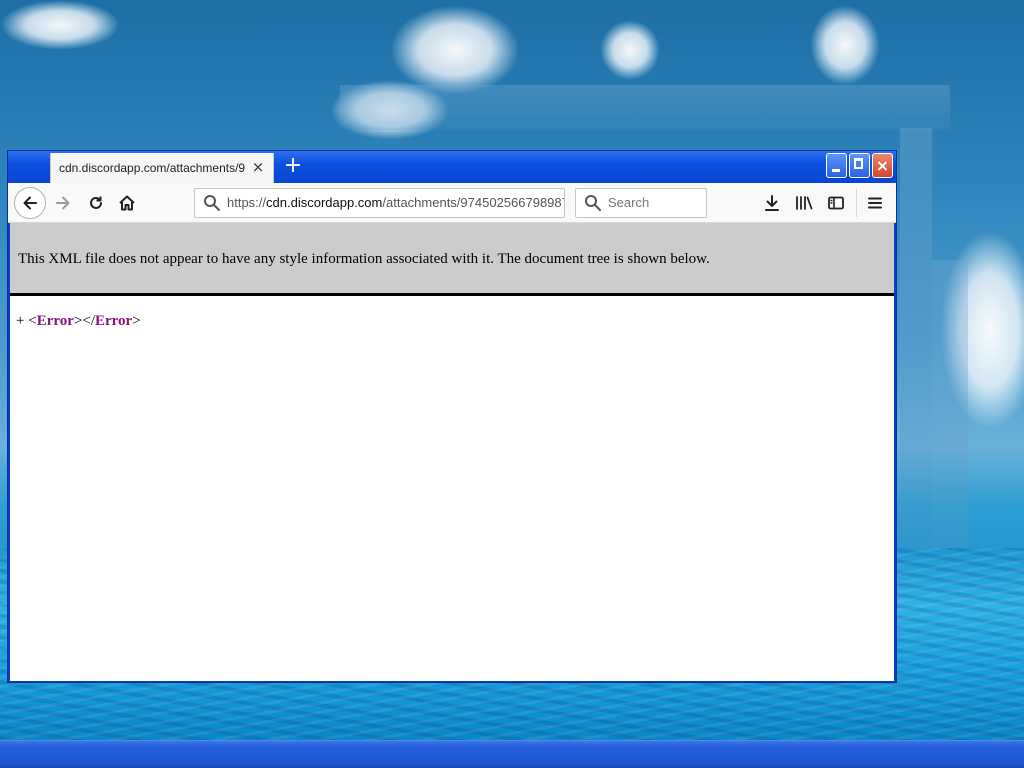  What do you see at coordinates (136, 321) in the screenshot?
I see `close-bracket: >` at bounding box center [136, 321].